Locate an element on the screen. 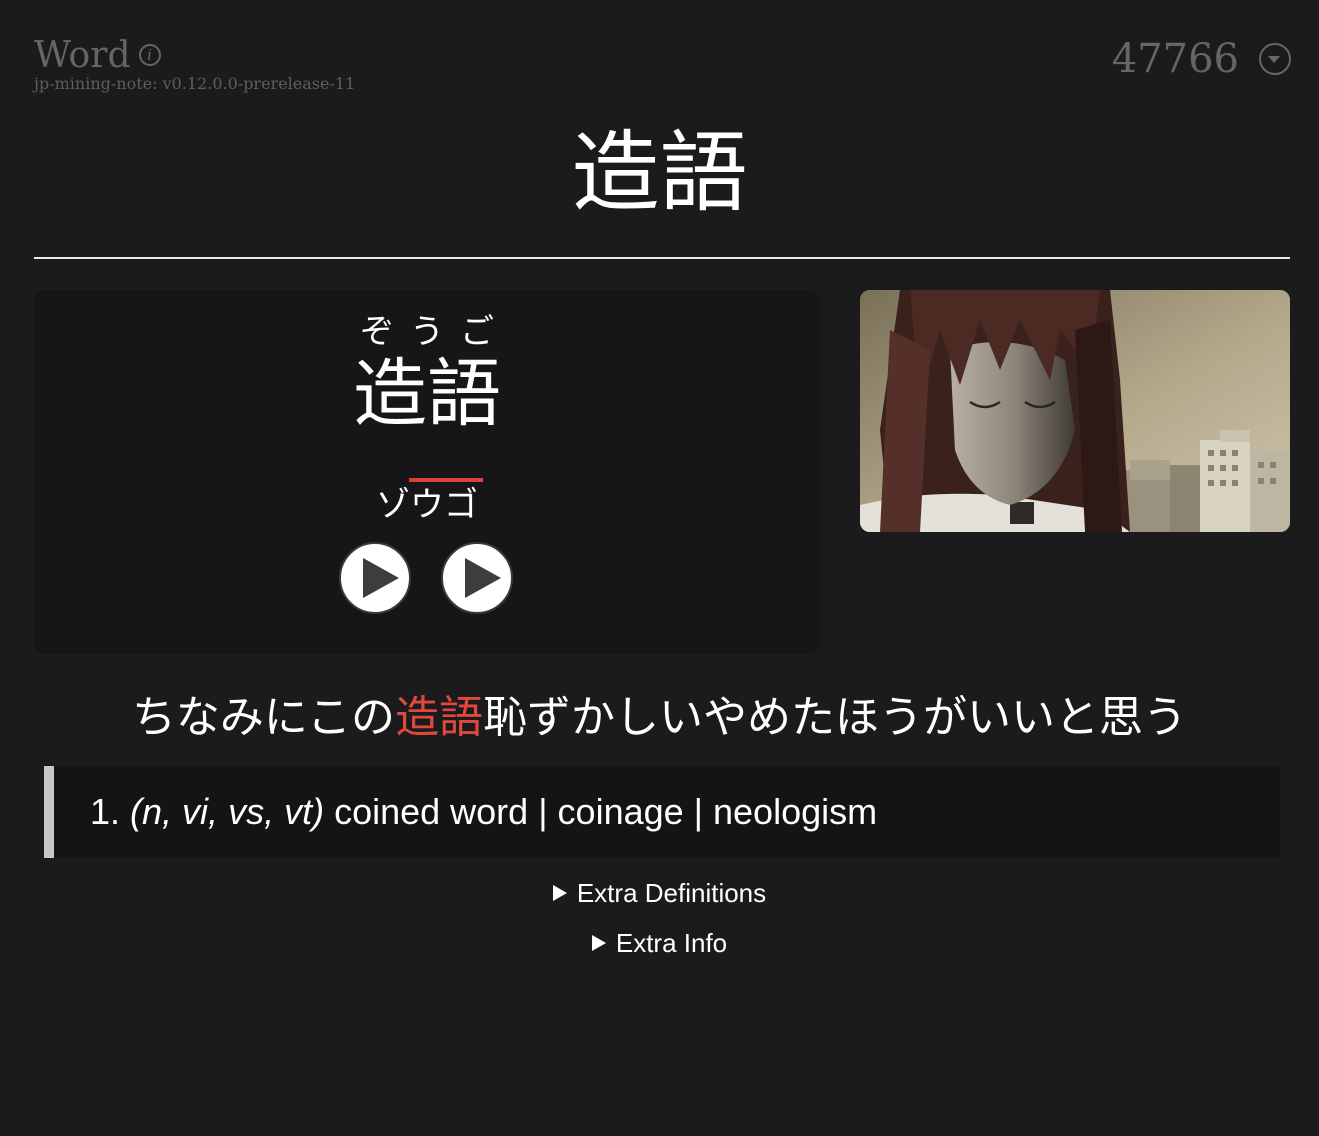 The height and width of the screenshot is (1136, 1319). card-header-right: 47766 is located at coordinates (1201, 59).